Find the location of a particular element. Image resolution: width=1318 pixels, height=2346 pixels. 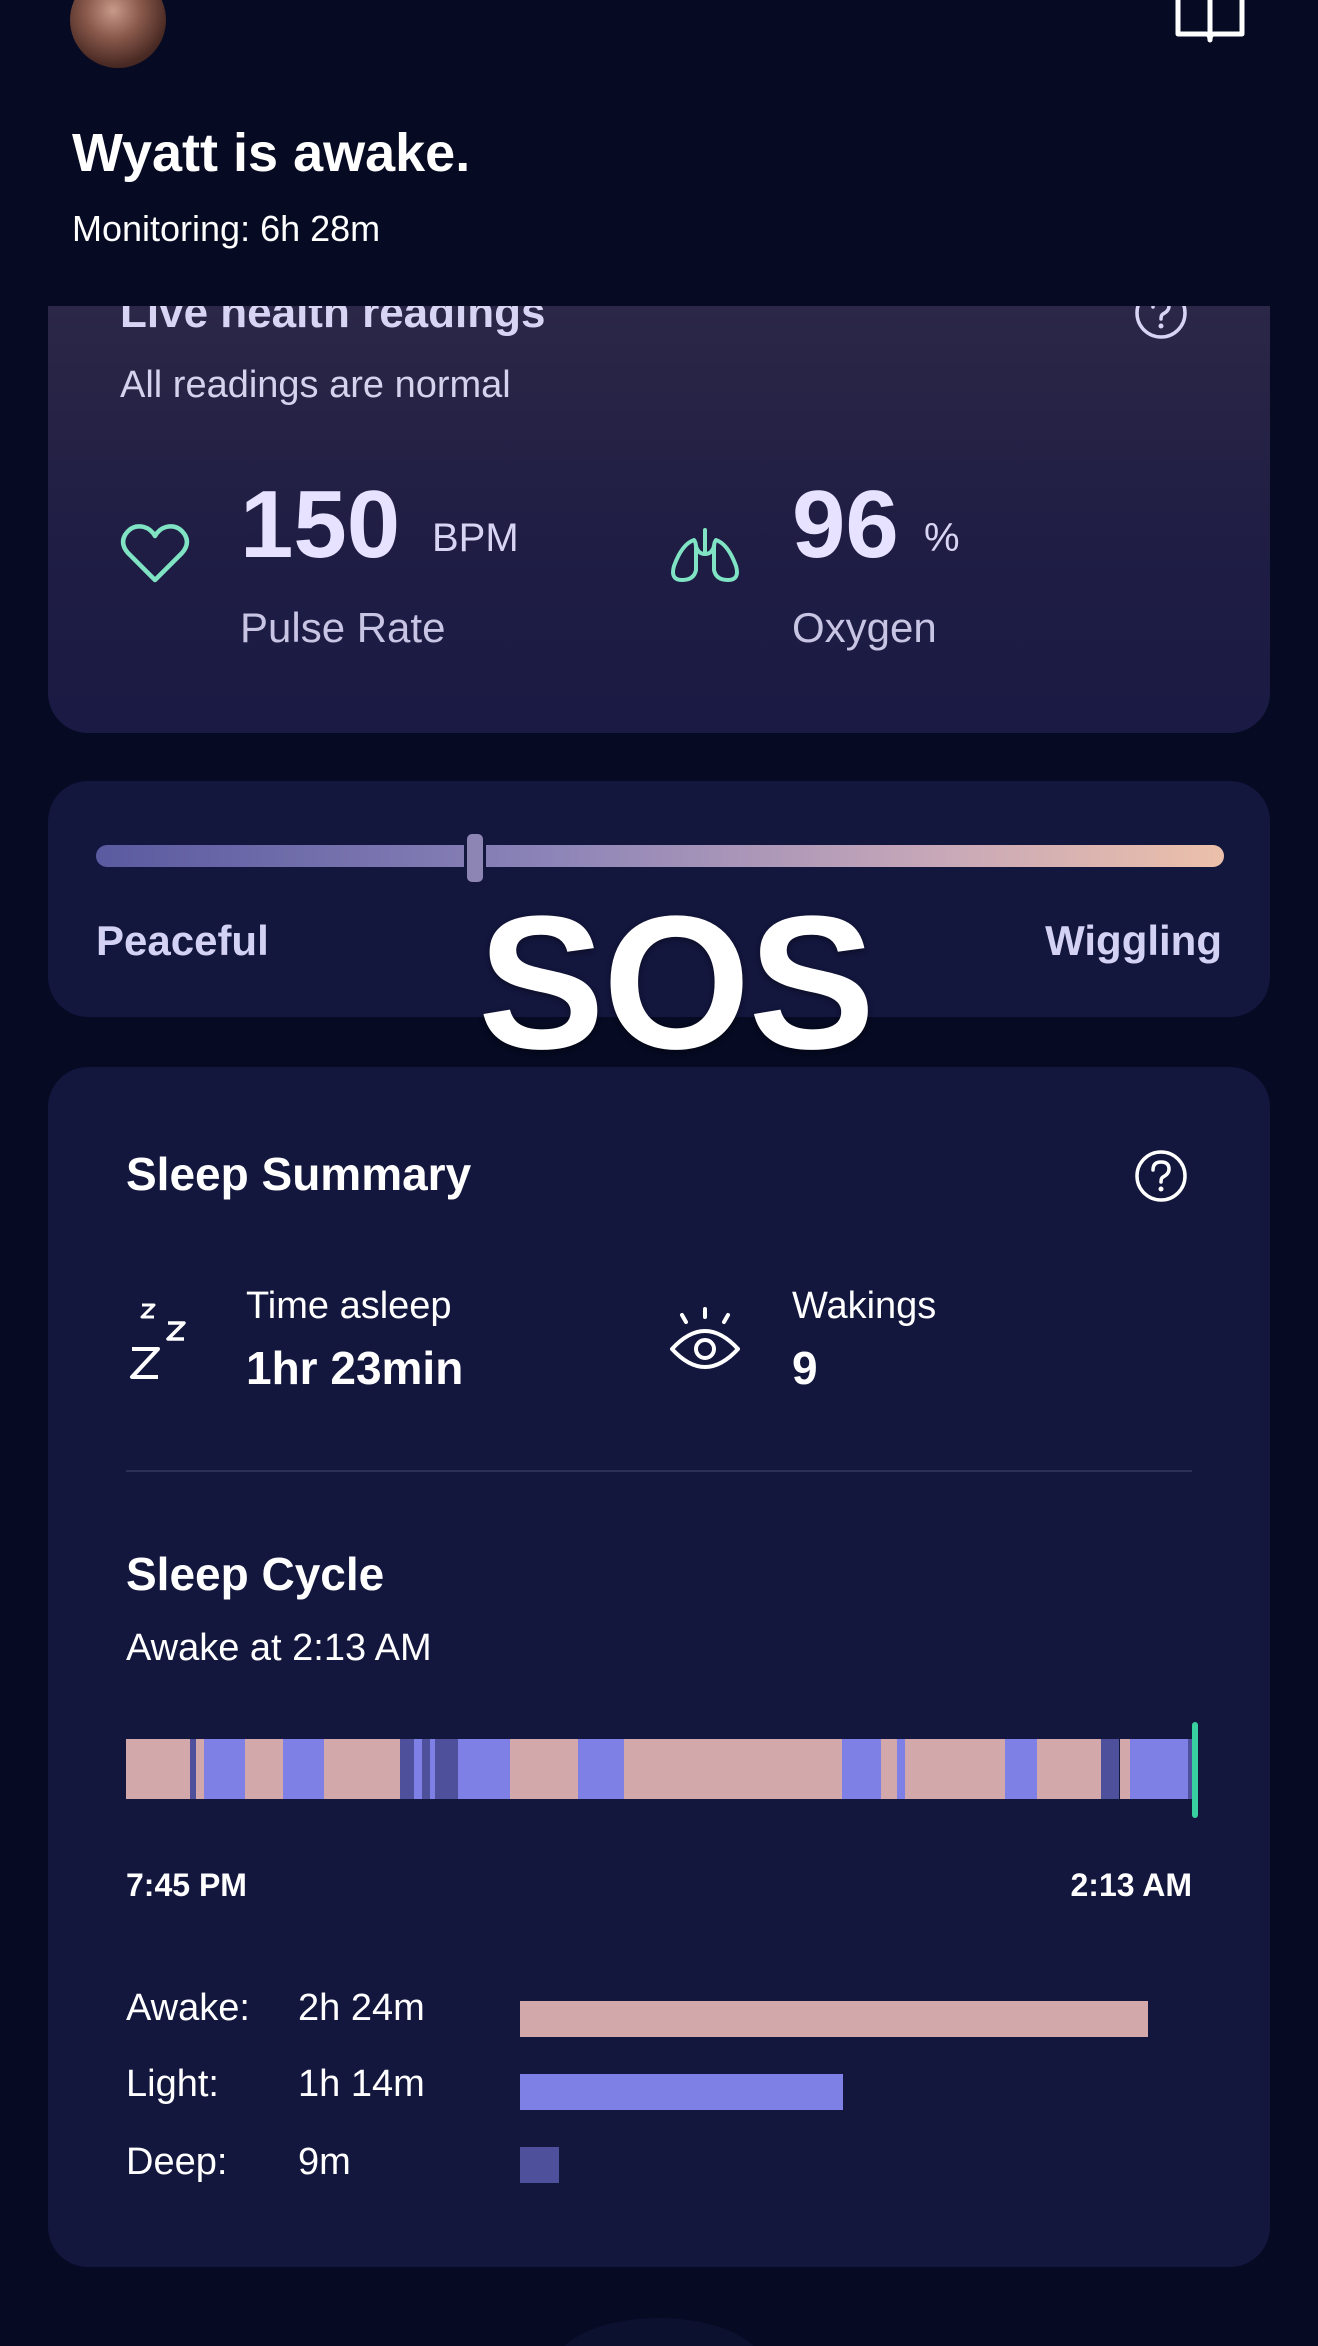

oxygen-unit: % is located at coordinates (942, 538).